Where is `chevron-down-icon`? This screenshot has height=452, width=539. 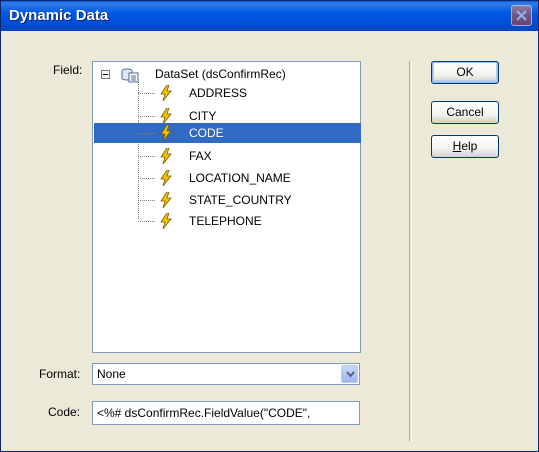
chevron-down-icon is located at coordinates (350, 374).